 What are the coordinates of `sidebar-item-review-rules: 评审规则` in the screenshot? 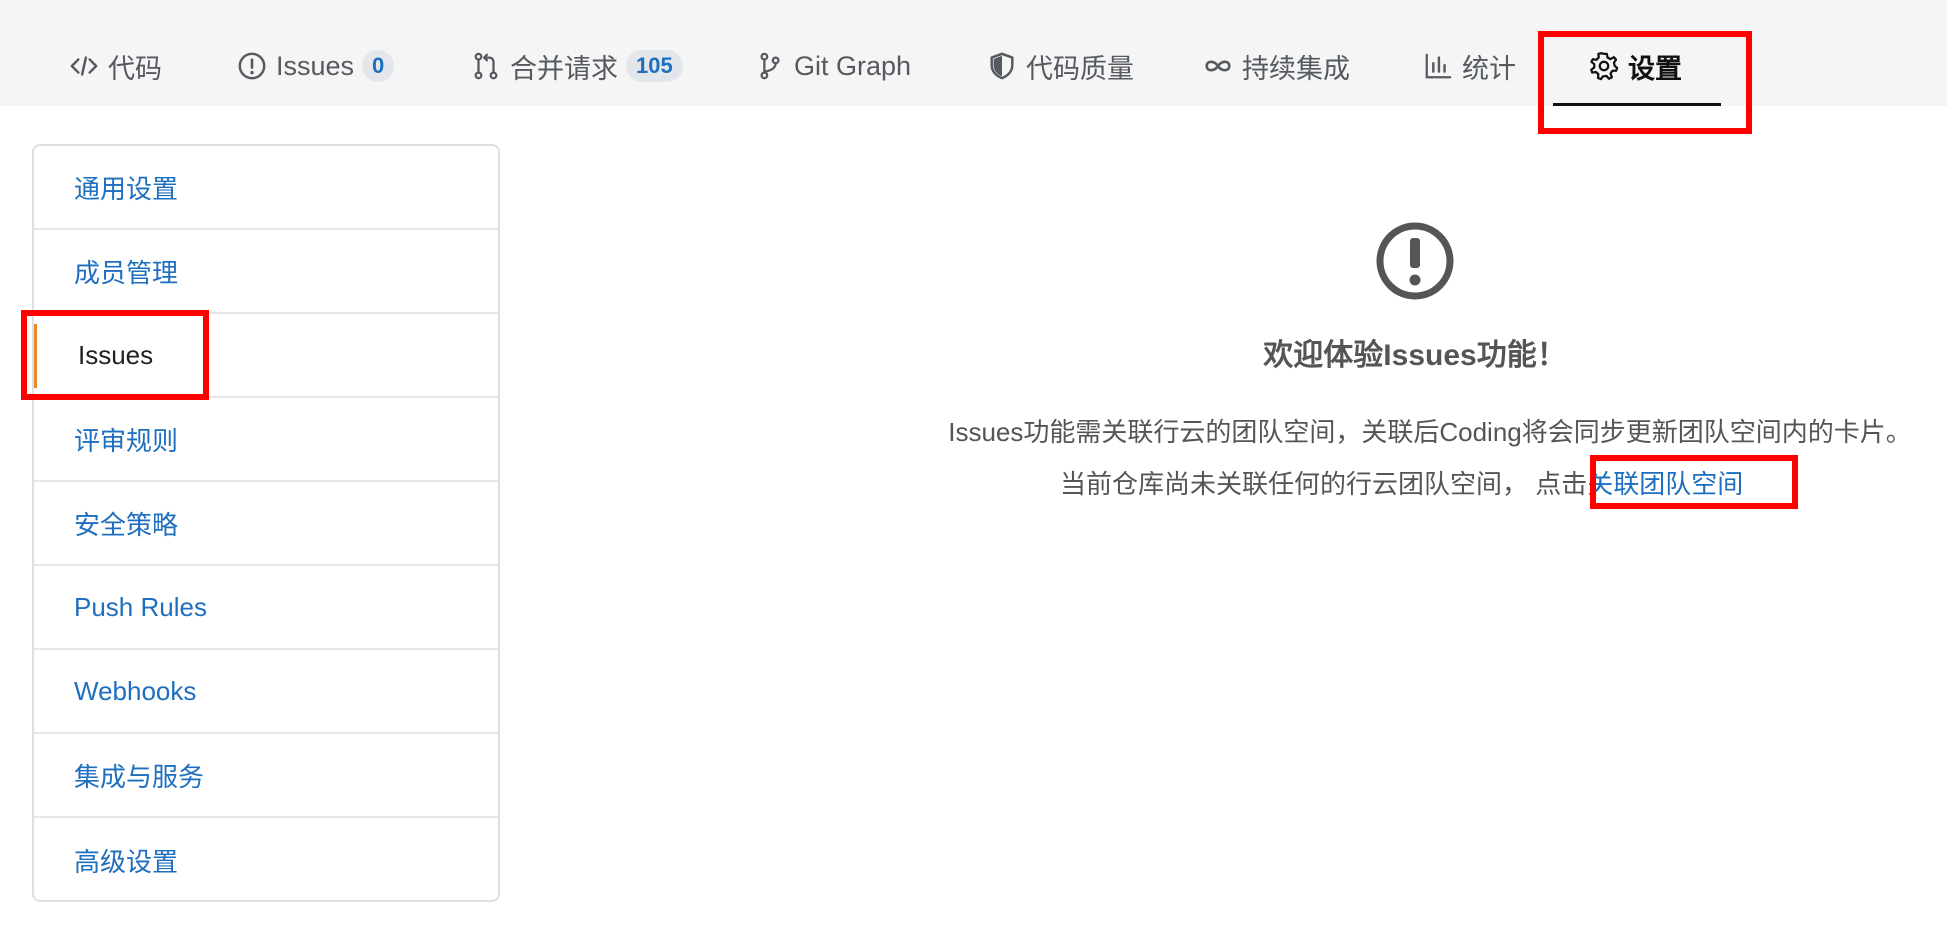 It's located at (266, 440).